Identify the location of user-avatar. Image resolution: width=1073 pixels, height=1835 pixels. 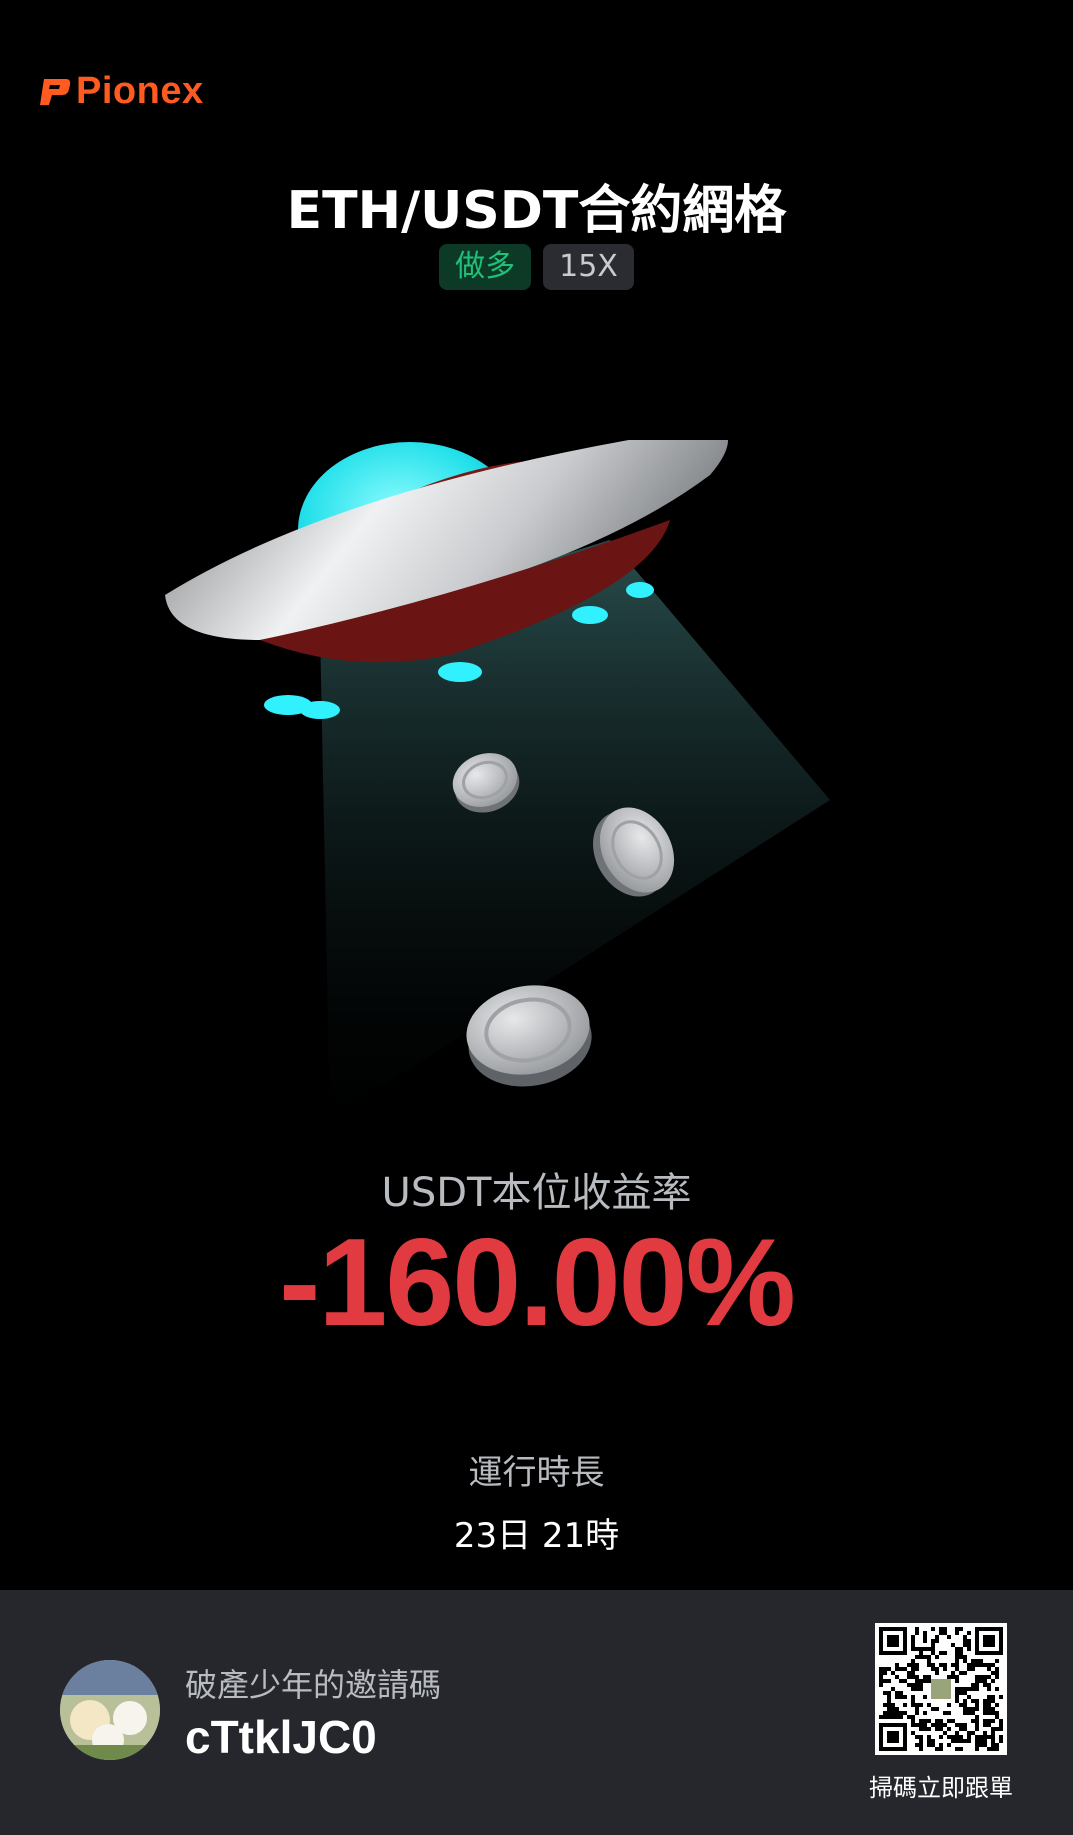
(110, 1710).